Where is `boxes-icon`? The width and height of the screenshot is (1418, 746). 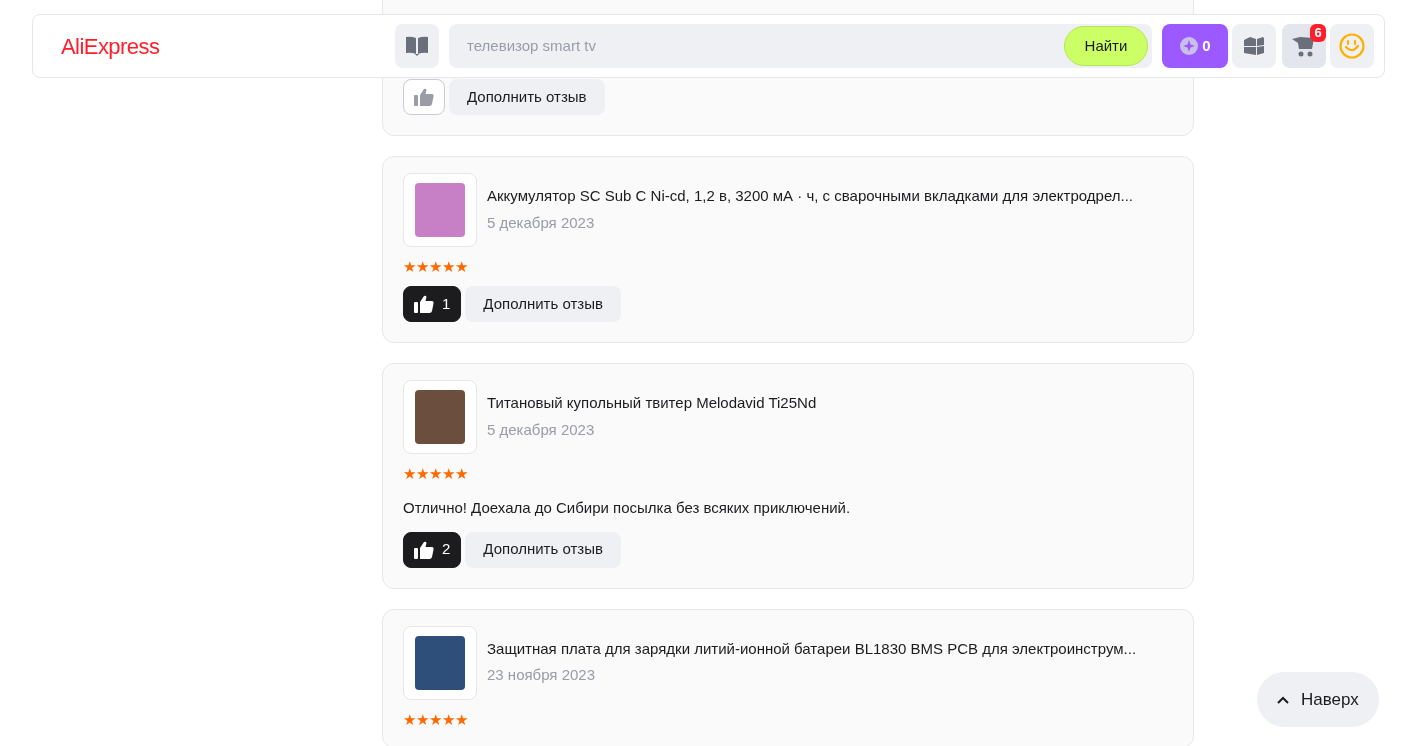 boxes-icon is located at coordinates (1254, 46).